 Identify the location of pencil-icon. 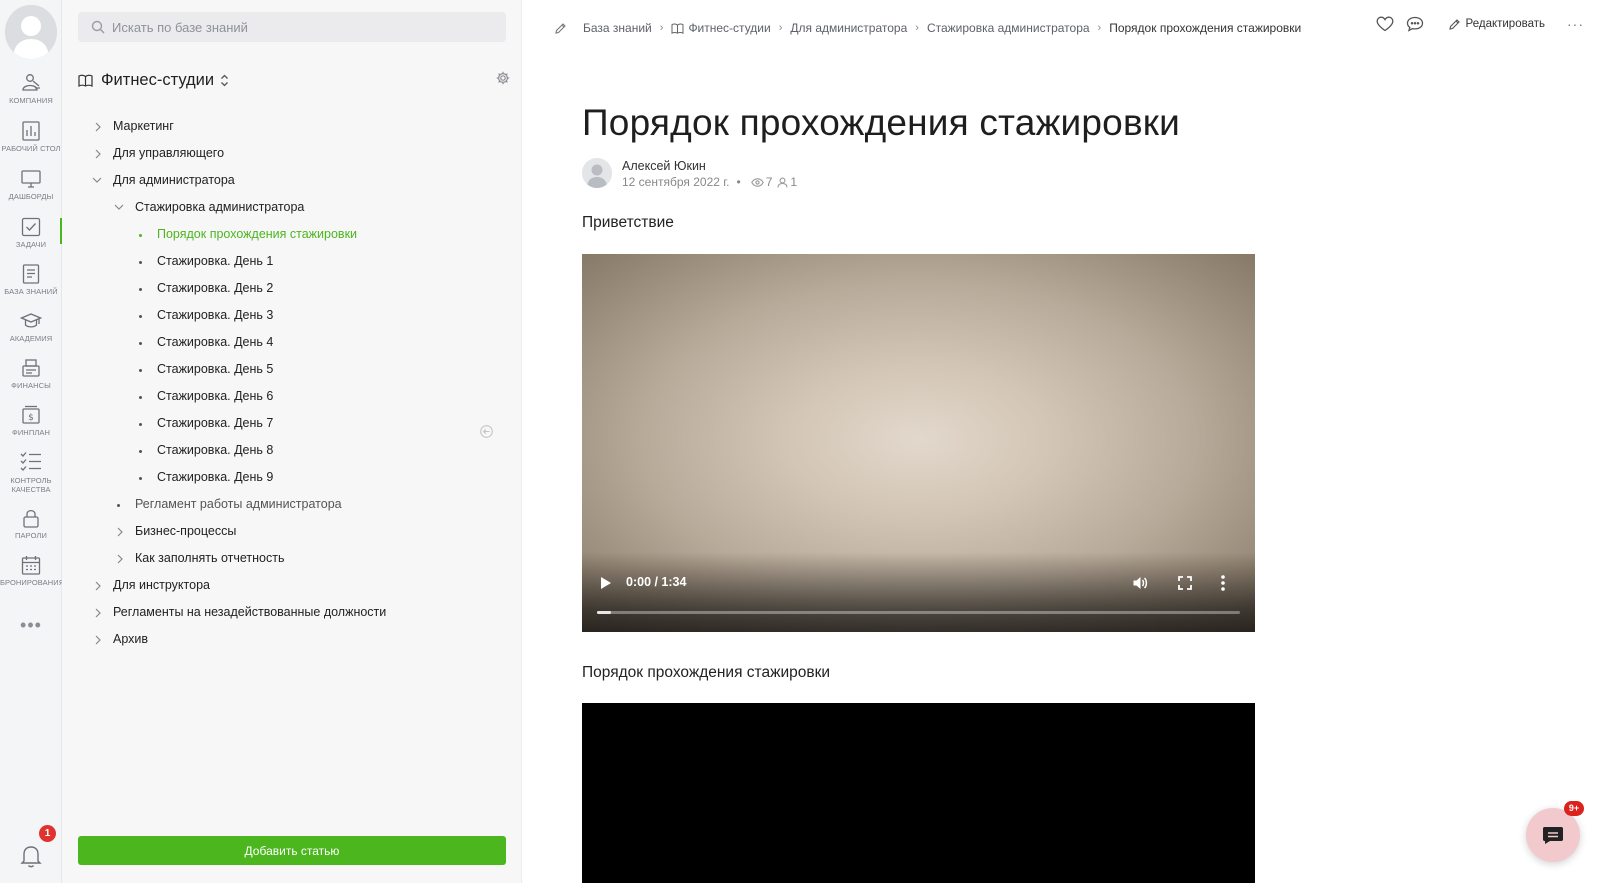
(560, 28).